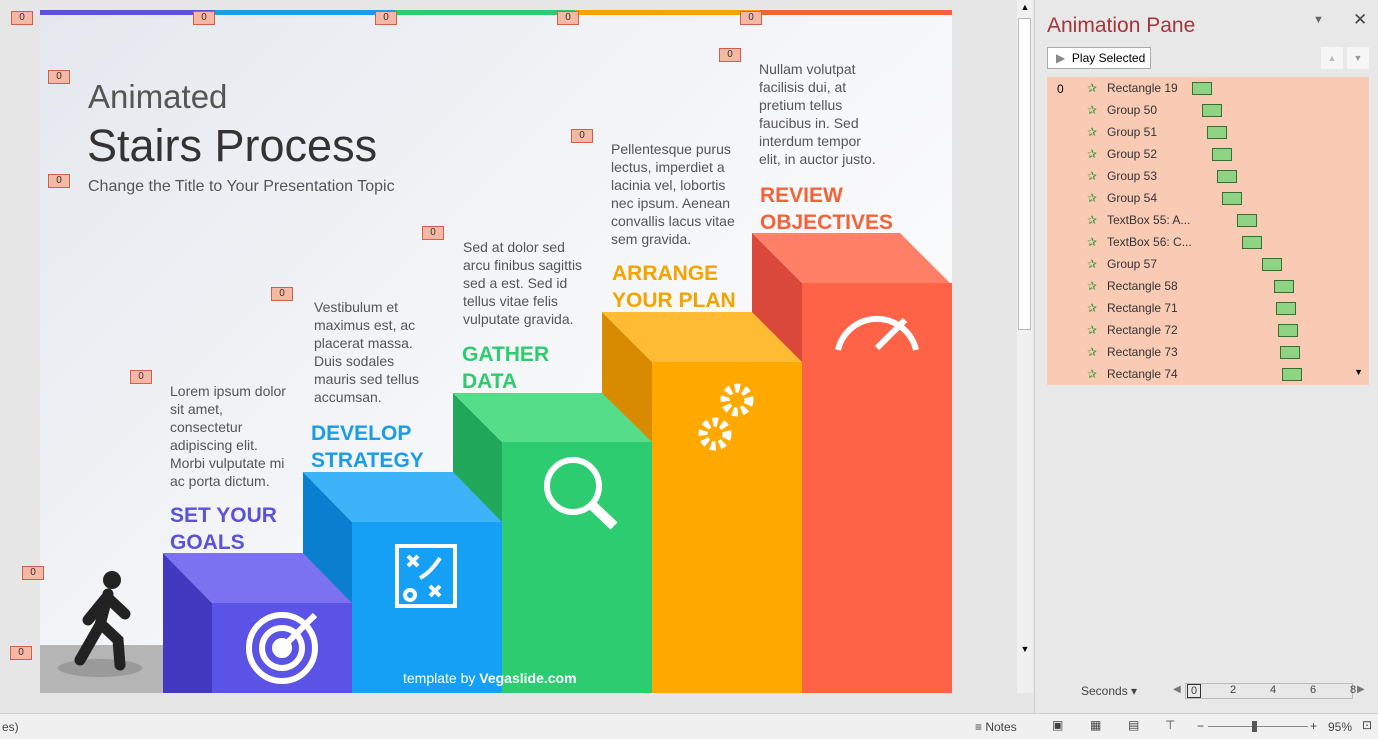 The width and height of the screenshot is (1378, 739). Describe the element at coordinates (1358, 58) in the screenshot. I see `move-down-button: ▼` at that location.